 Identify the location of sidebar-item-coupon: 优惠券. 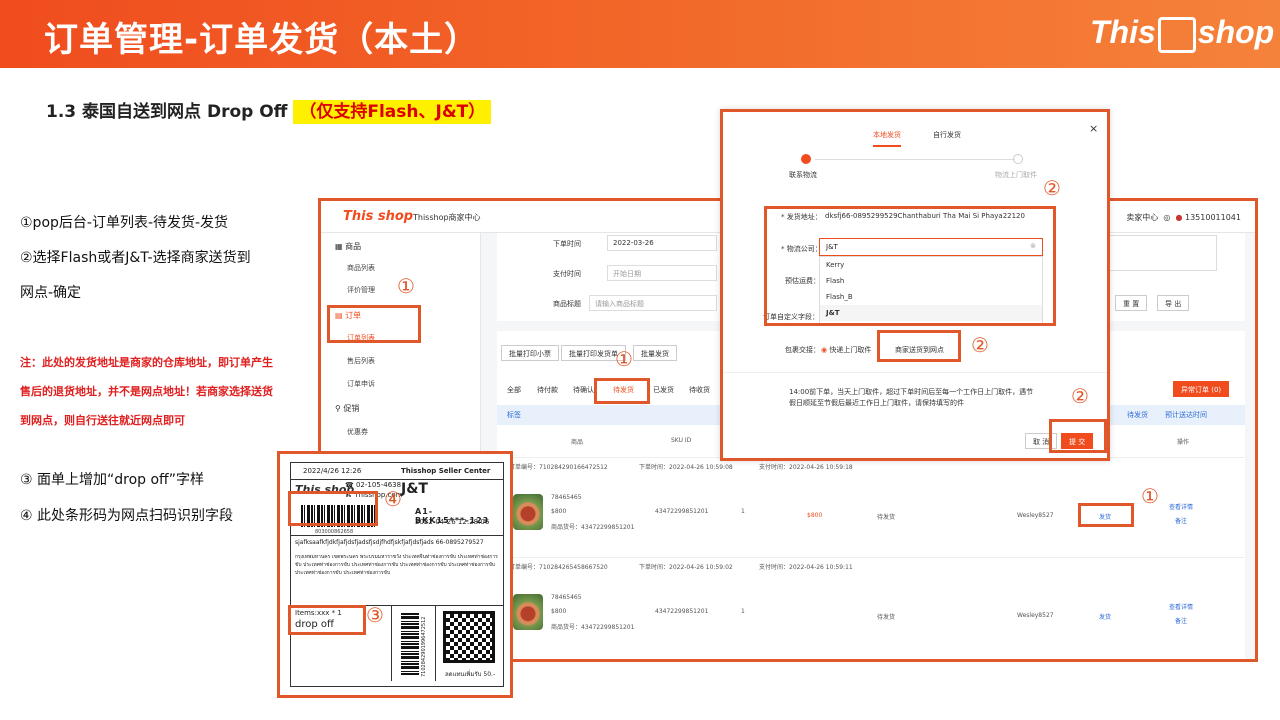
(357, 432).